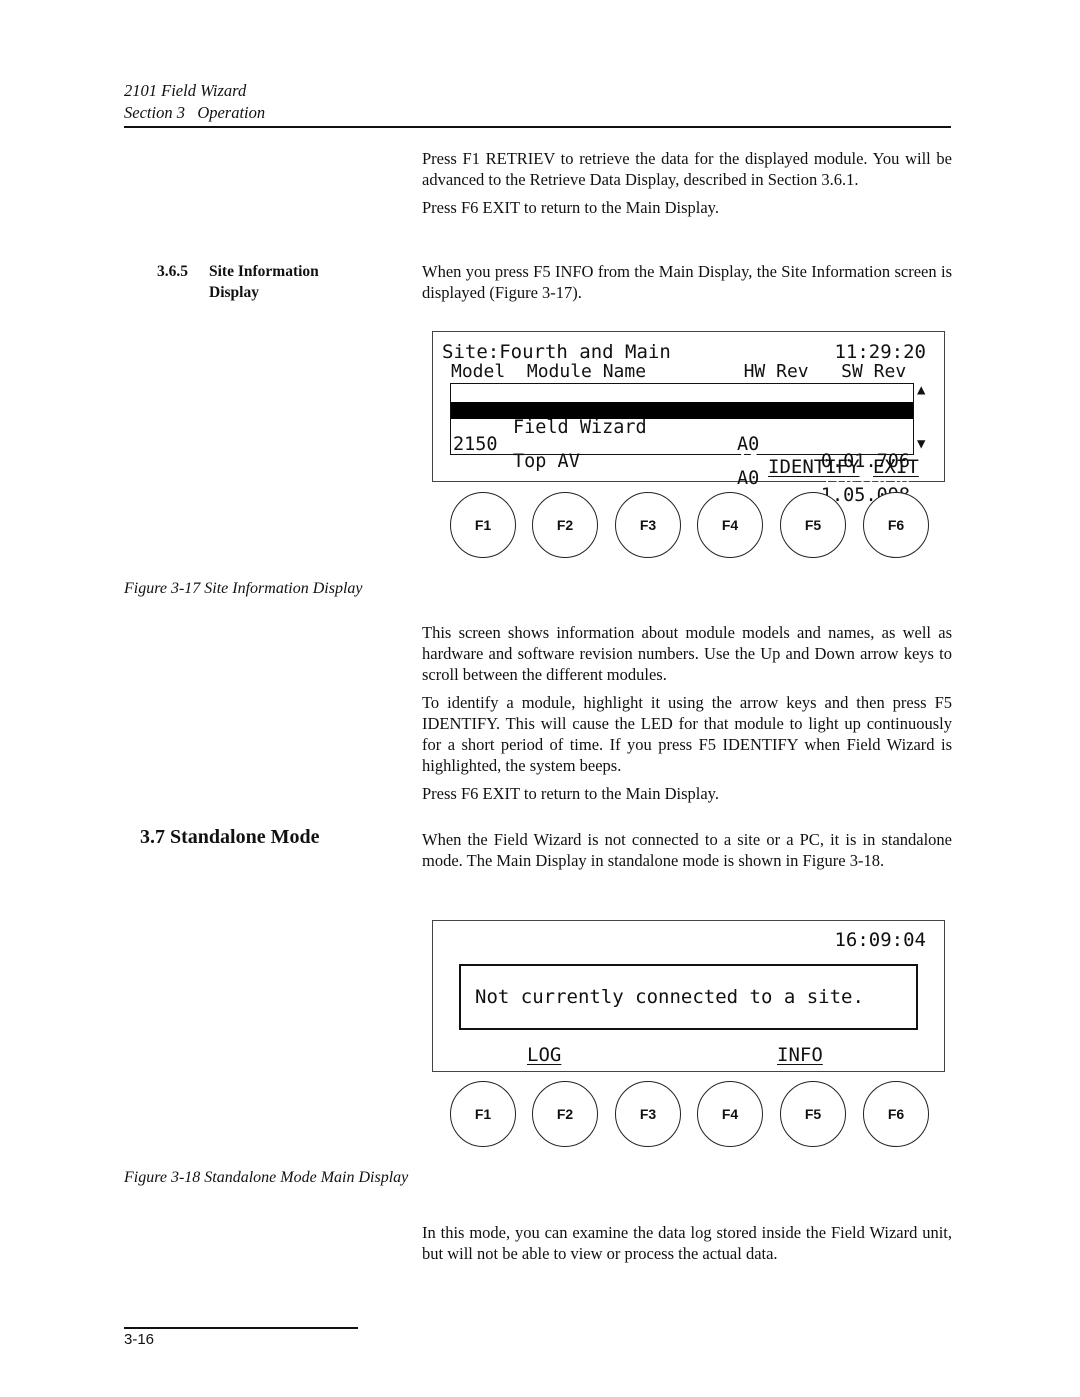 Image resolution: width=1080 pixels, height=1397 pixels. I want to click on list-item-selected: 2150 Bottom AV A0 1.05.098, so click(682, 445).